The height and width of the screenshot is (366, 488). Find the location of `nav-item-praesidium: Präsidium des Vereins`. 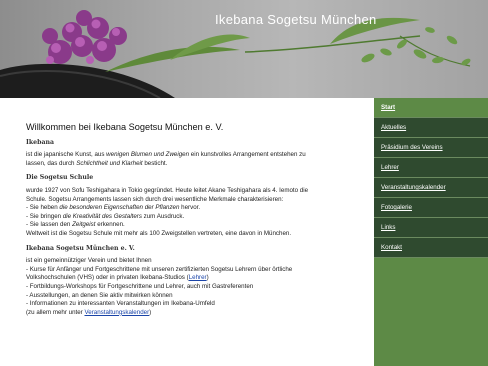

nav-item-praesidium: Präsidium des Vereins is located at coordinates (431, 148).